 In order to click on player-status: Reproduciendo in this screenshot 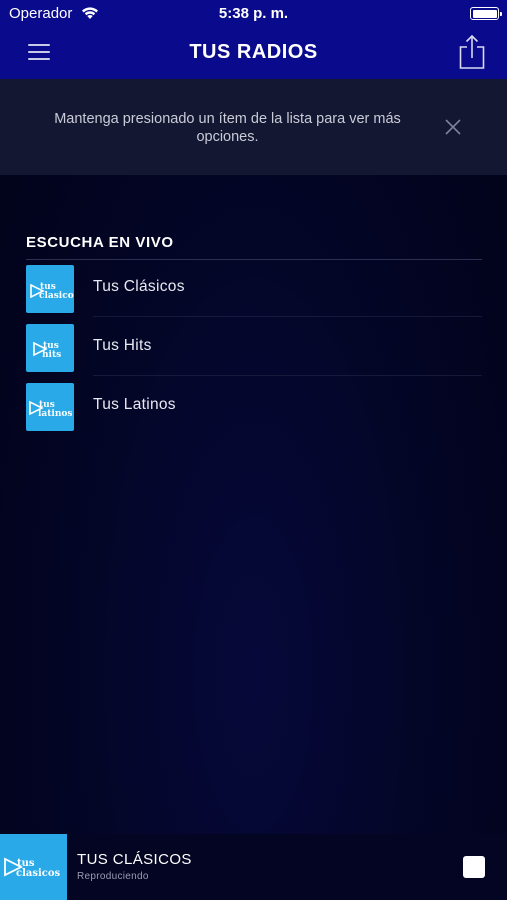, I will do `click(113, 876)`.